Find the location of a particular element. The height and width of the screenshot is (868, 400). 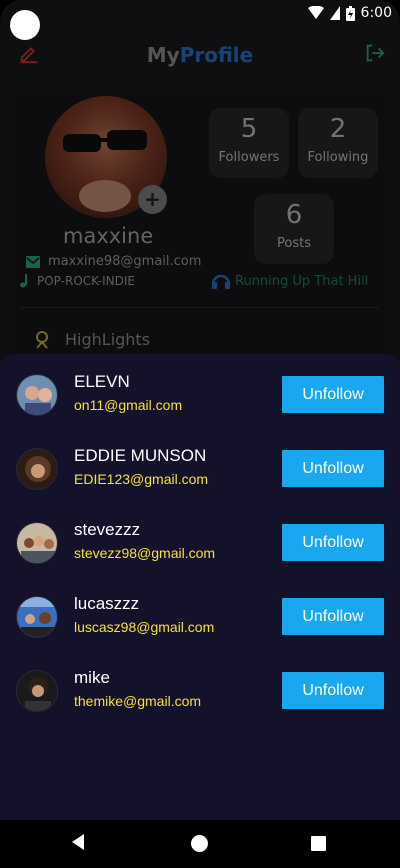

following-label: Following is located at coordinates (338, 157).